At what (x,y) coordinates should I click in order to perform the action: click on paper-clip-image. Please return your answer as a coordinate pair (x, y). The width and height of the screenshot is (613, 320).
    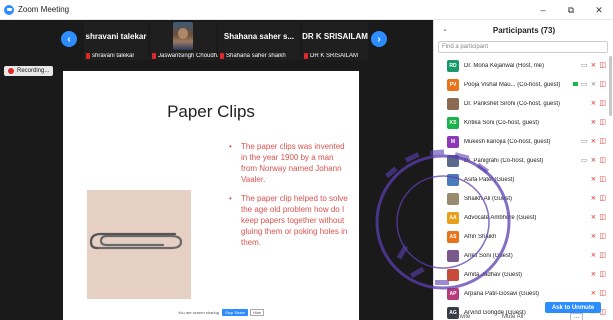
    Looking at the image, I should click on (139, 244).